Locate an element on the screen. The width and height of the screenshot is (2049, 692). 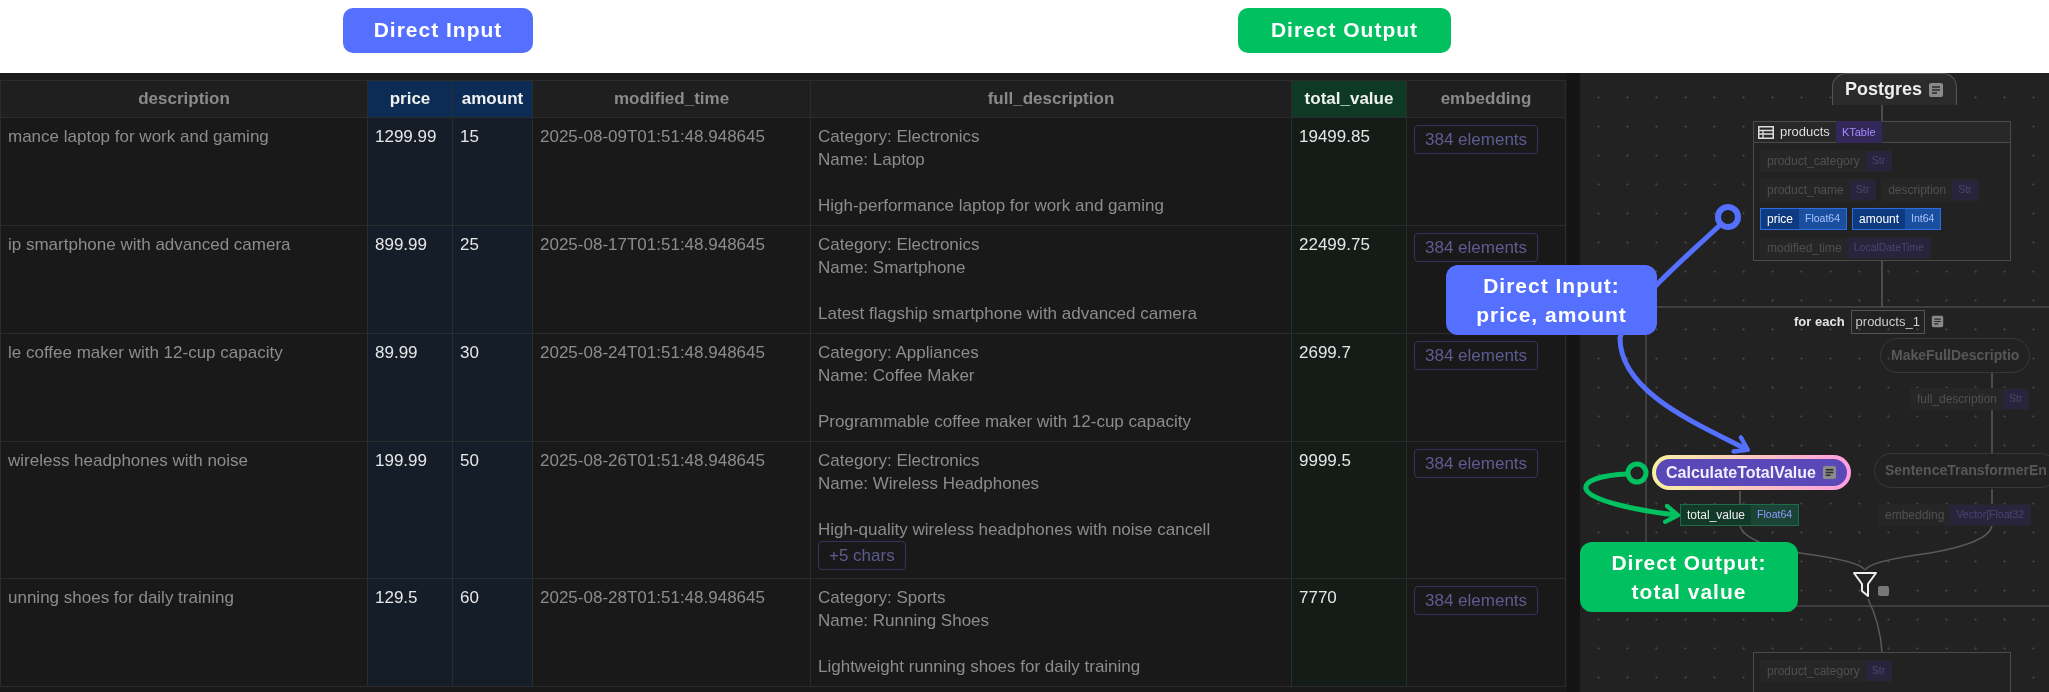
table-cell: 2025-08-26T01:51:48.948645 is located at coordinates (652, 460).